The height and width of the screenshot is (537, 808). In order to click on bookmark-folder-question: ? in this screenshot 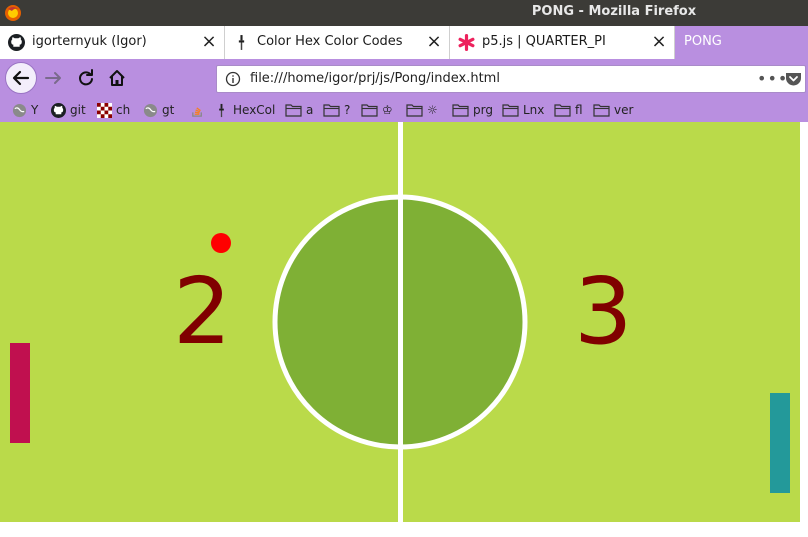, I will do `click(336, 110)`.